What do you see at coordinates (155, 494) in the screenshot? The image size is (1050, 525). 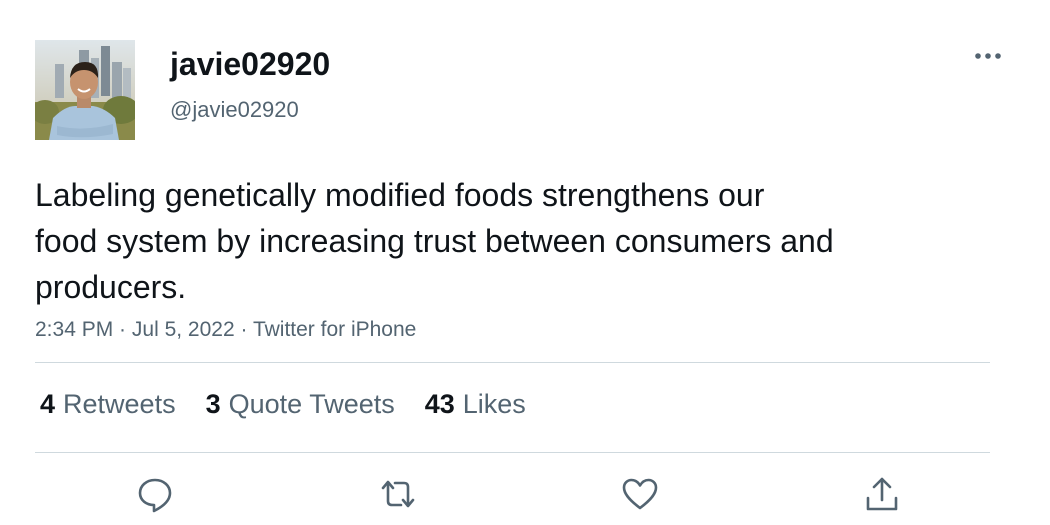 I see `reply-icon` at bounding box center [155, 494].